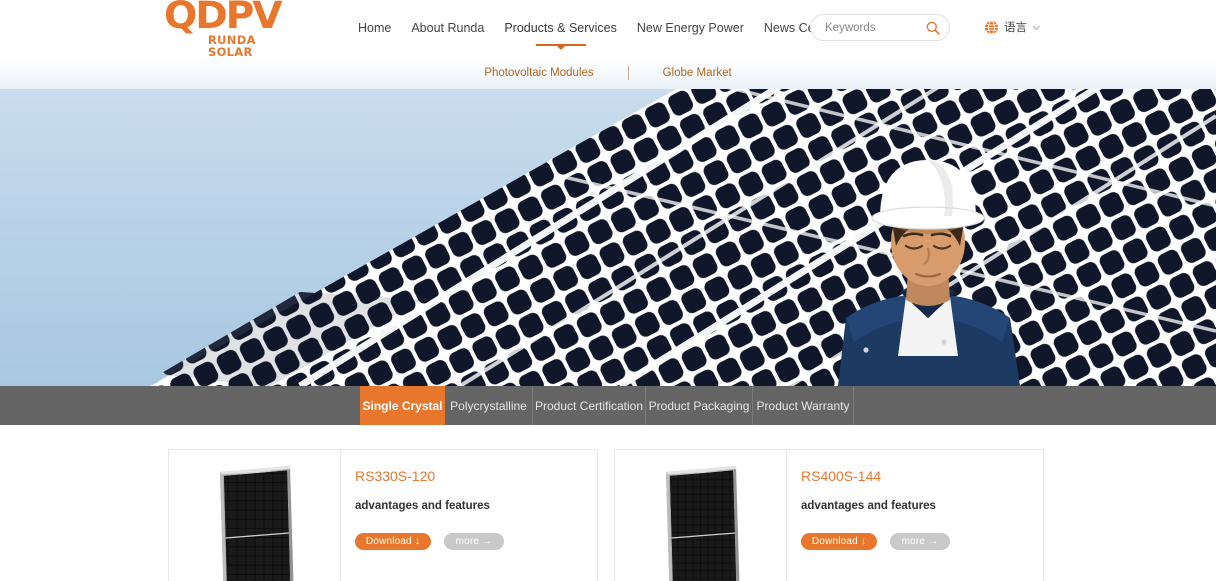 Image resolution: width=1216 pixels, height=581 pixels. Describe the element at coordinates (223, 18) in the screenshot. I see `logo-mark: QDPV` at that location.